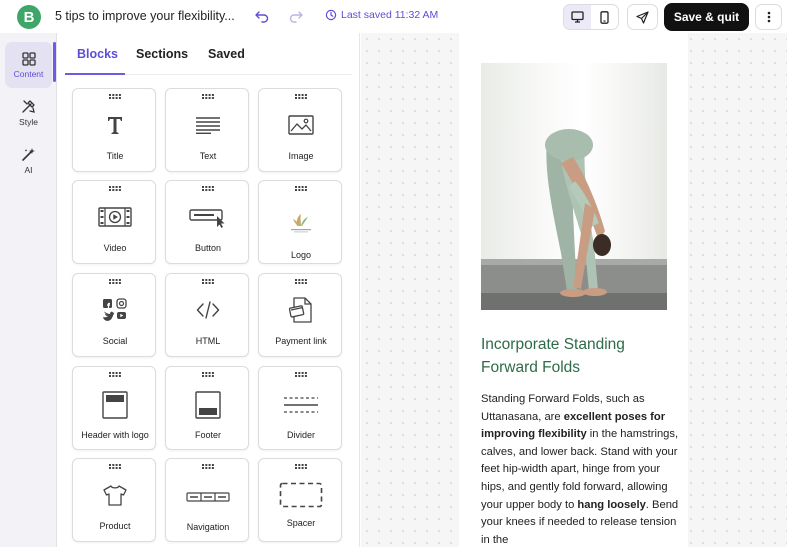 This screenshot has width=787, height=547. I want to click on block-label: Navigation, so click(208, 527).